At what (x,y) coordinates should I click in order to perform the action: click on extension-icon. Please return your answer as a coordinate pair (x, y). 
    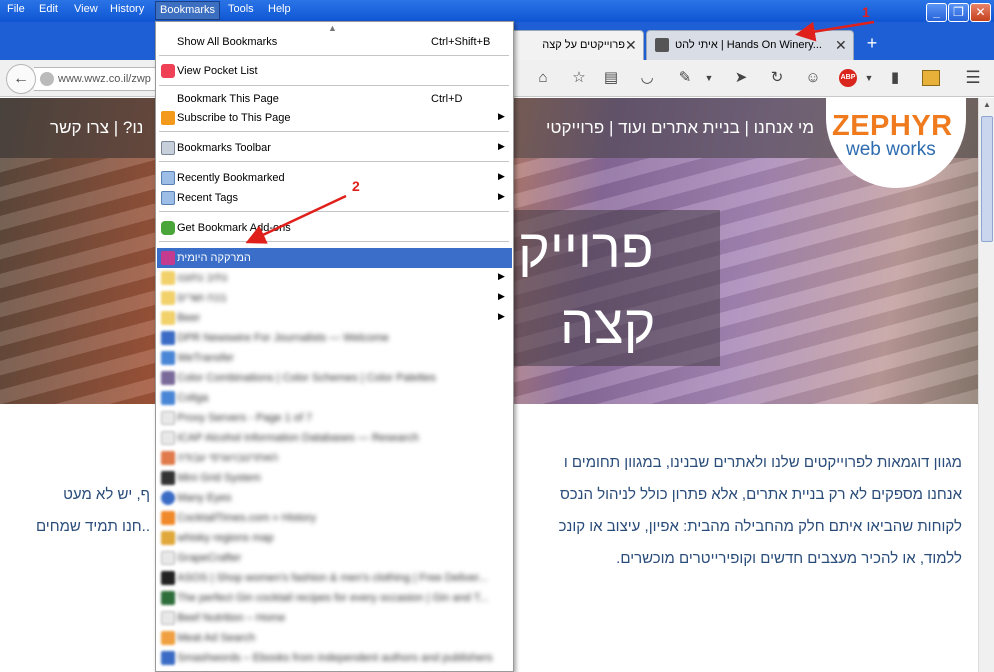
    Looking at the image, I should click on (931, 78).